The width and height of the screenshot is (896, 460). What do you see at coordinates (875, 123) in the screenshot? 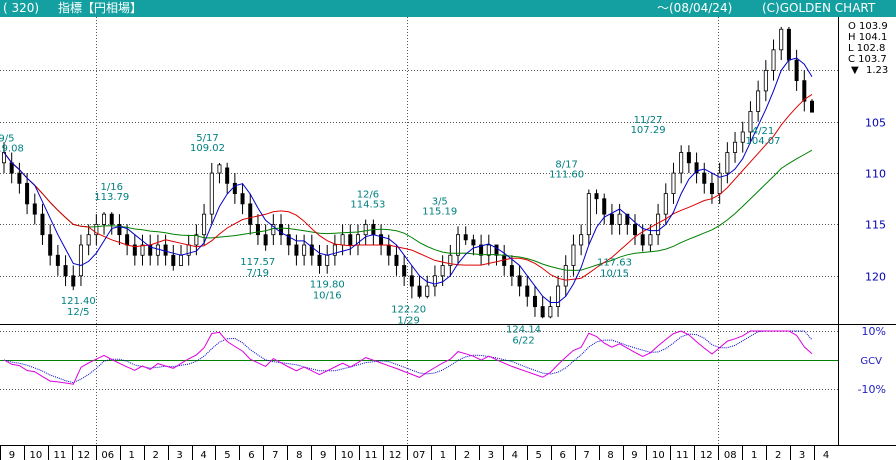
I see `price-tick-label: 105` at bounding box center [875, 123].